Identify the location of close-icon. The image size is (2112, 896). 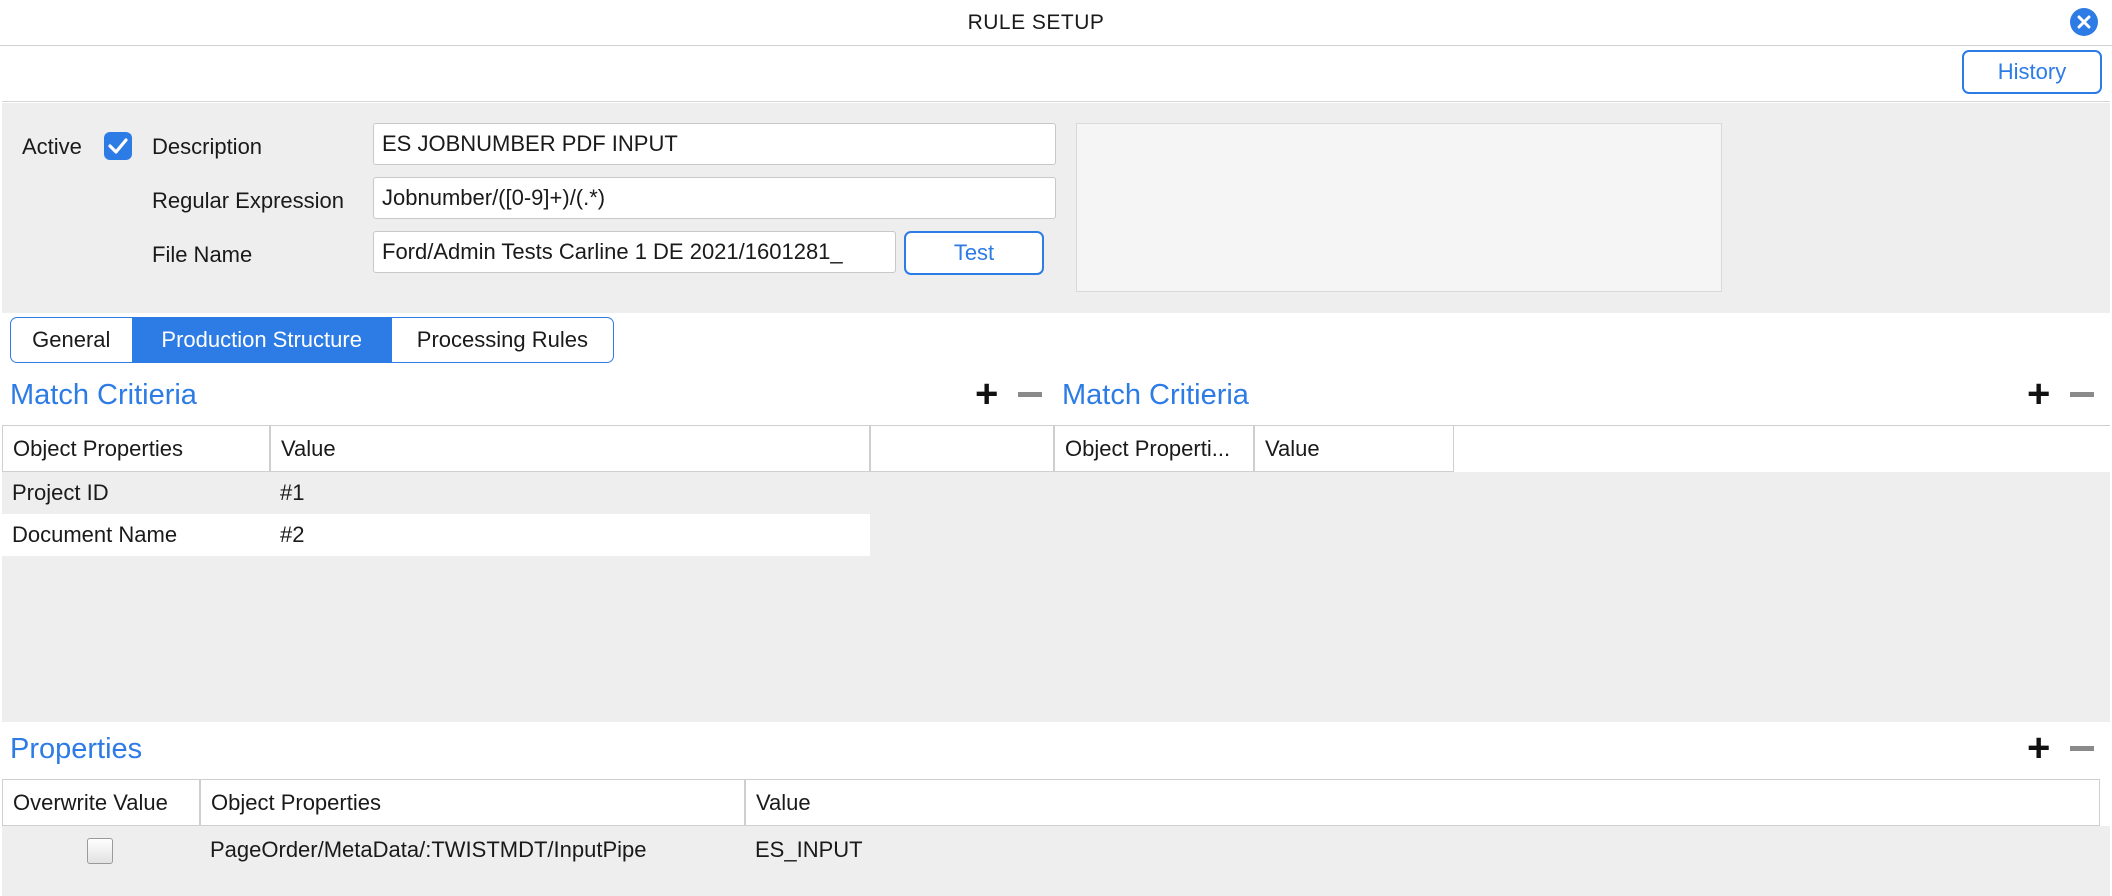
(2084, 22).